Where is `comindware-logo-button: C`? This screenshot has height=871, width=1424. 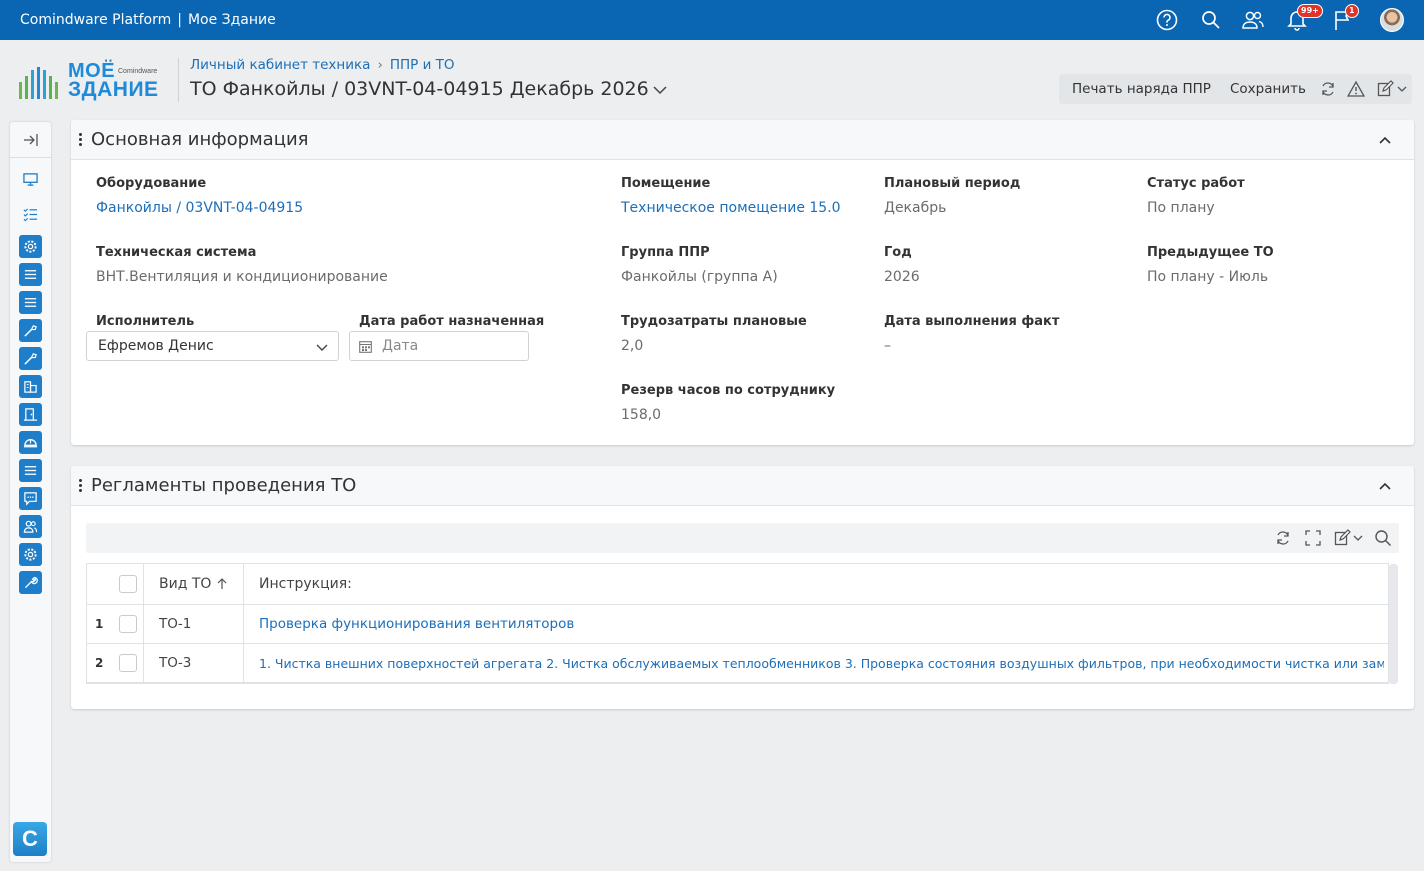 comindware-logo-button: C is located at coordinates (30, 839).